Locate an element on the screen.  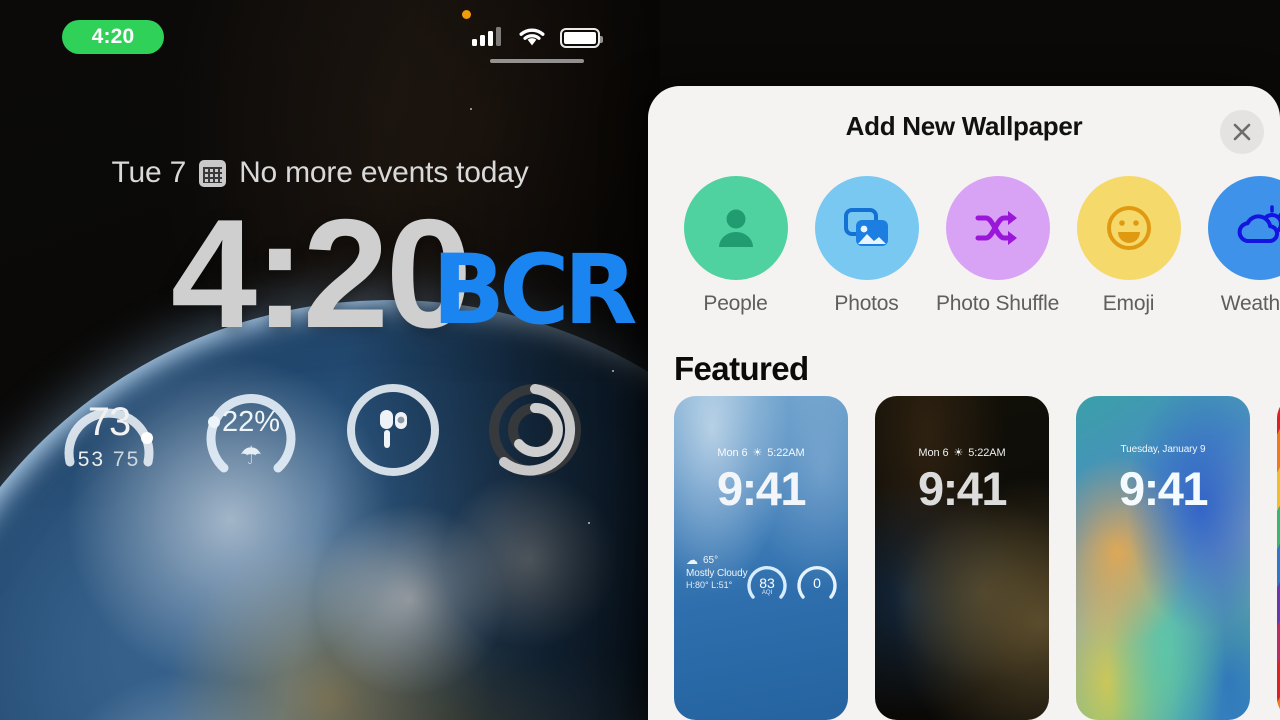
airpods-battery-widget is located at coordinates (393, 431).